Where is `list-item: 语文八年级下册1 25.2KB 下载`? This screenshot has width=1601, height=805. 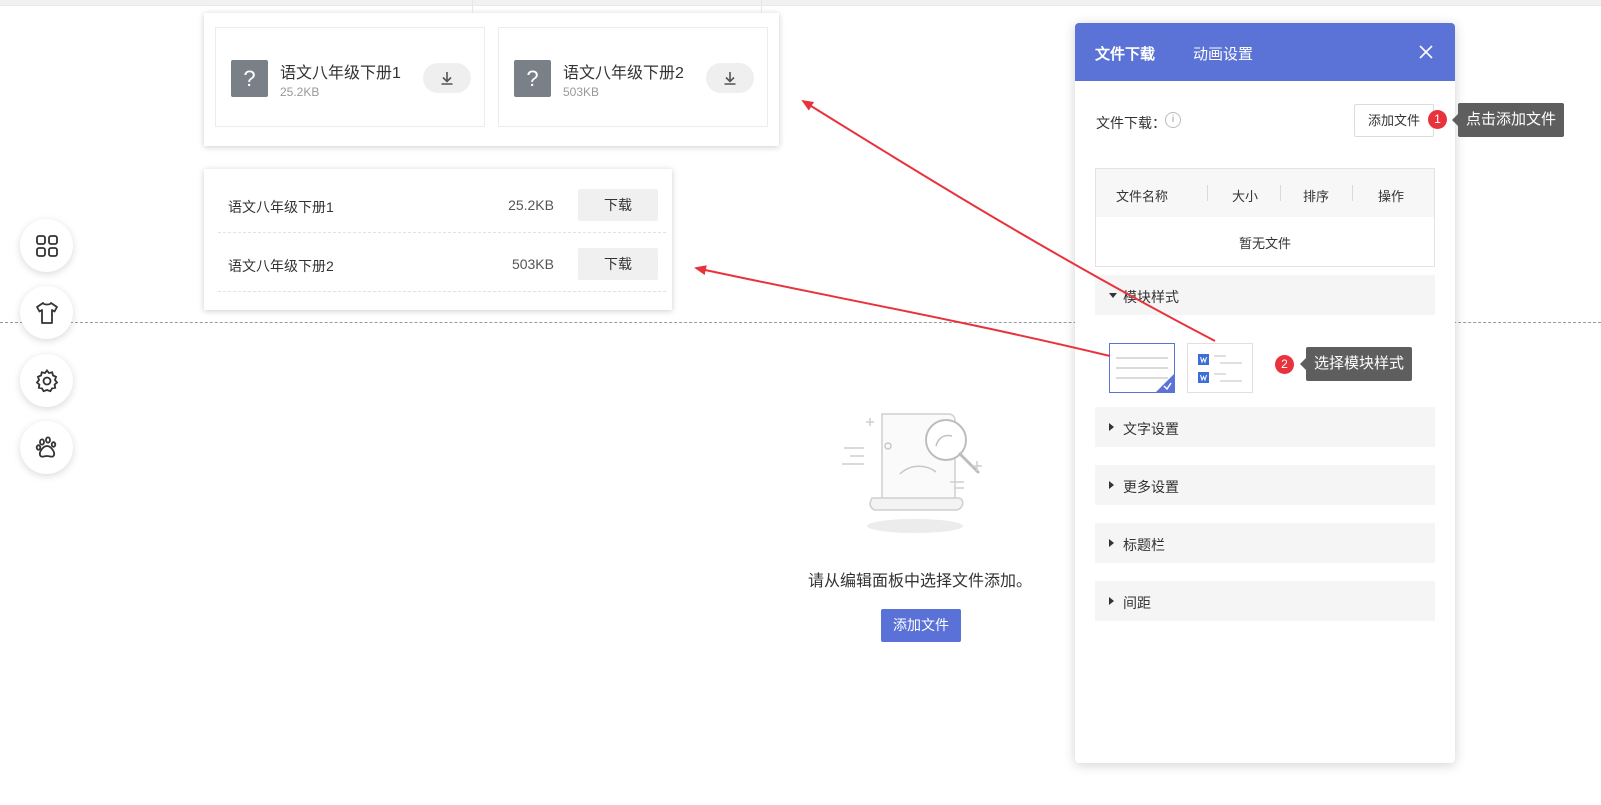
list-item: 语文八年级下册1 25.2KB 下载 is located at coordinates (442, 204).